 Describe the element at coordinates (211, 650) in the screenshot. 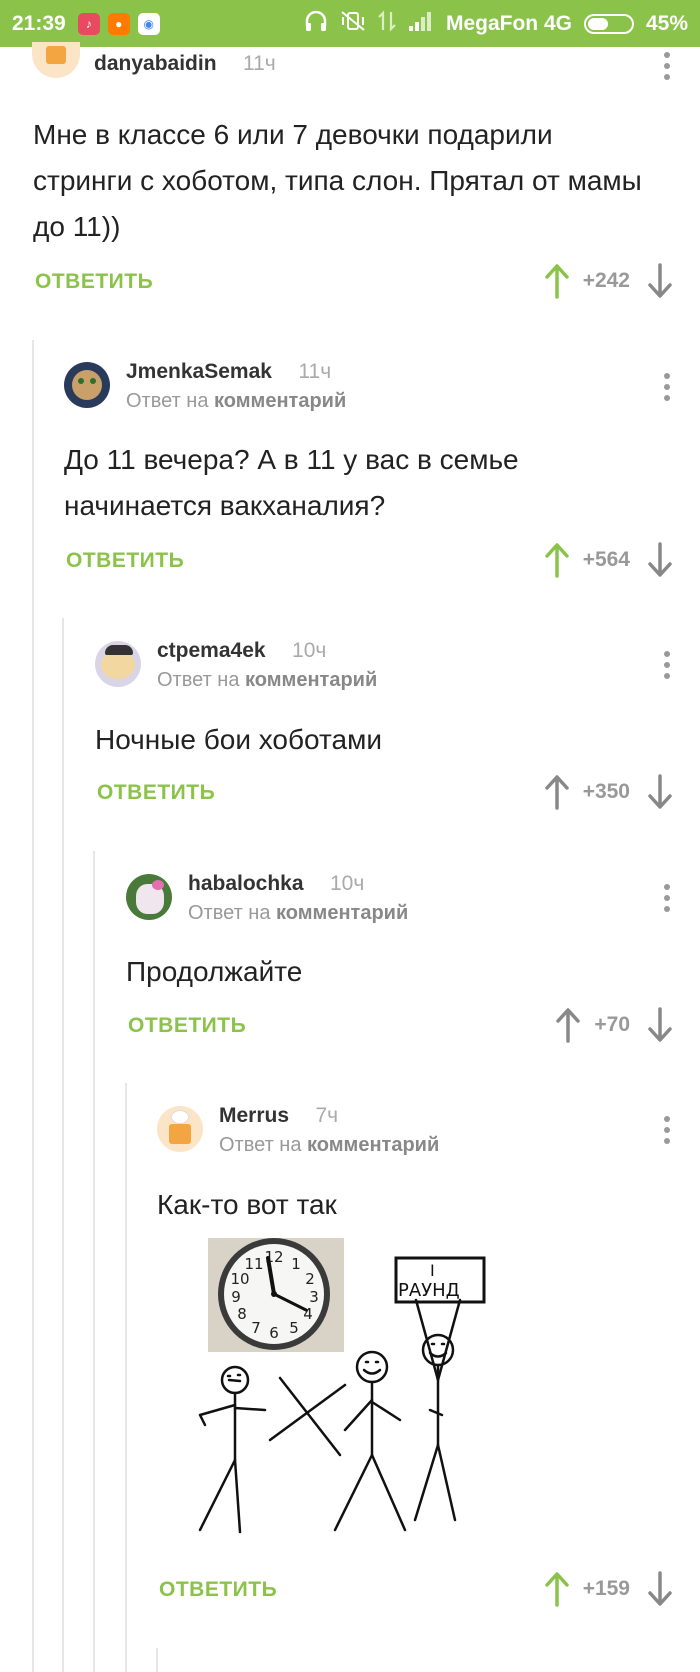

I see `comment-author: ctpema4ek` at that location.